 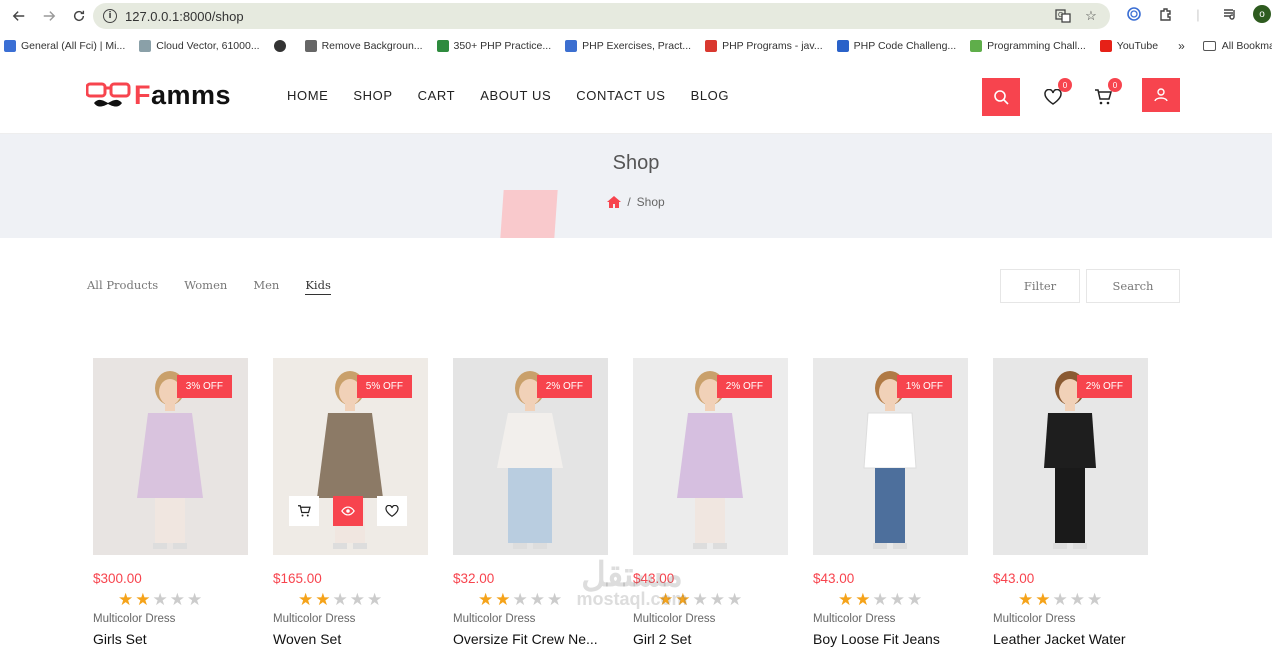 What do you see at coordinates (1128, 46) in the screenshot?
I see `bookmark-item: YouTube` at bounding box center [1128, 46].